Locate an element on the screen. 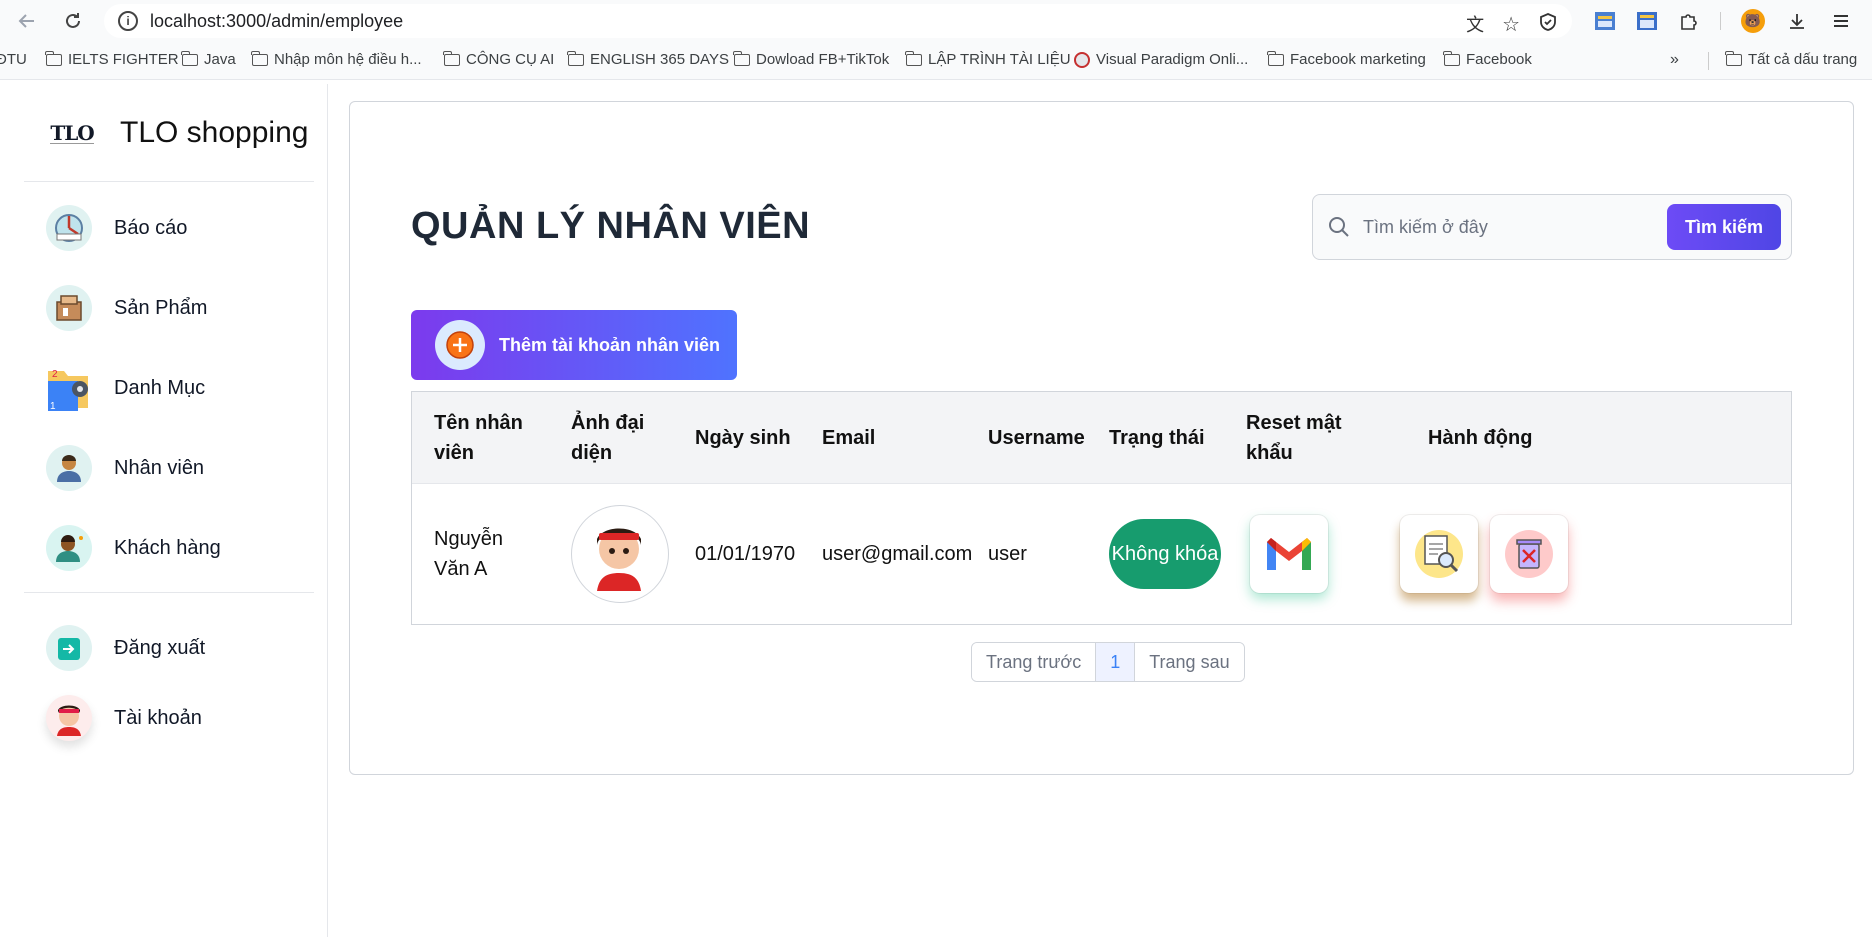 The height and width of the screenshot is (937, 1872). gmail-reset-icon is located at coordinates (1289, 554).